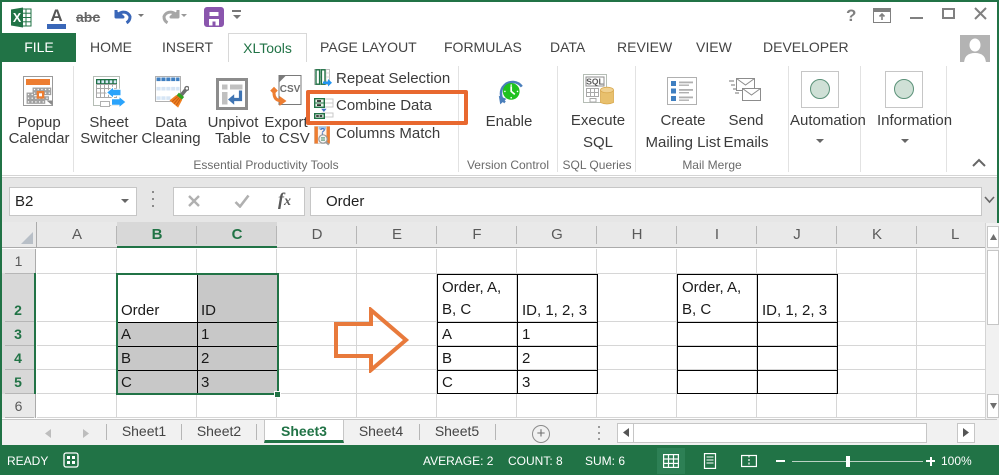 This screenshot has width=999, height=475. I want to click on svg-text: SQL, so click(594, 82).